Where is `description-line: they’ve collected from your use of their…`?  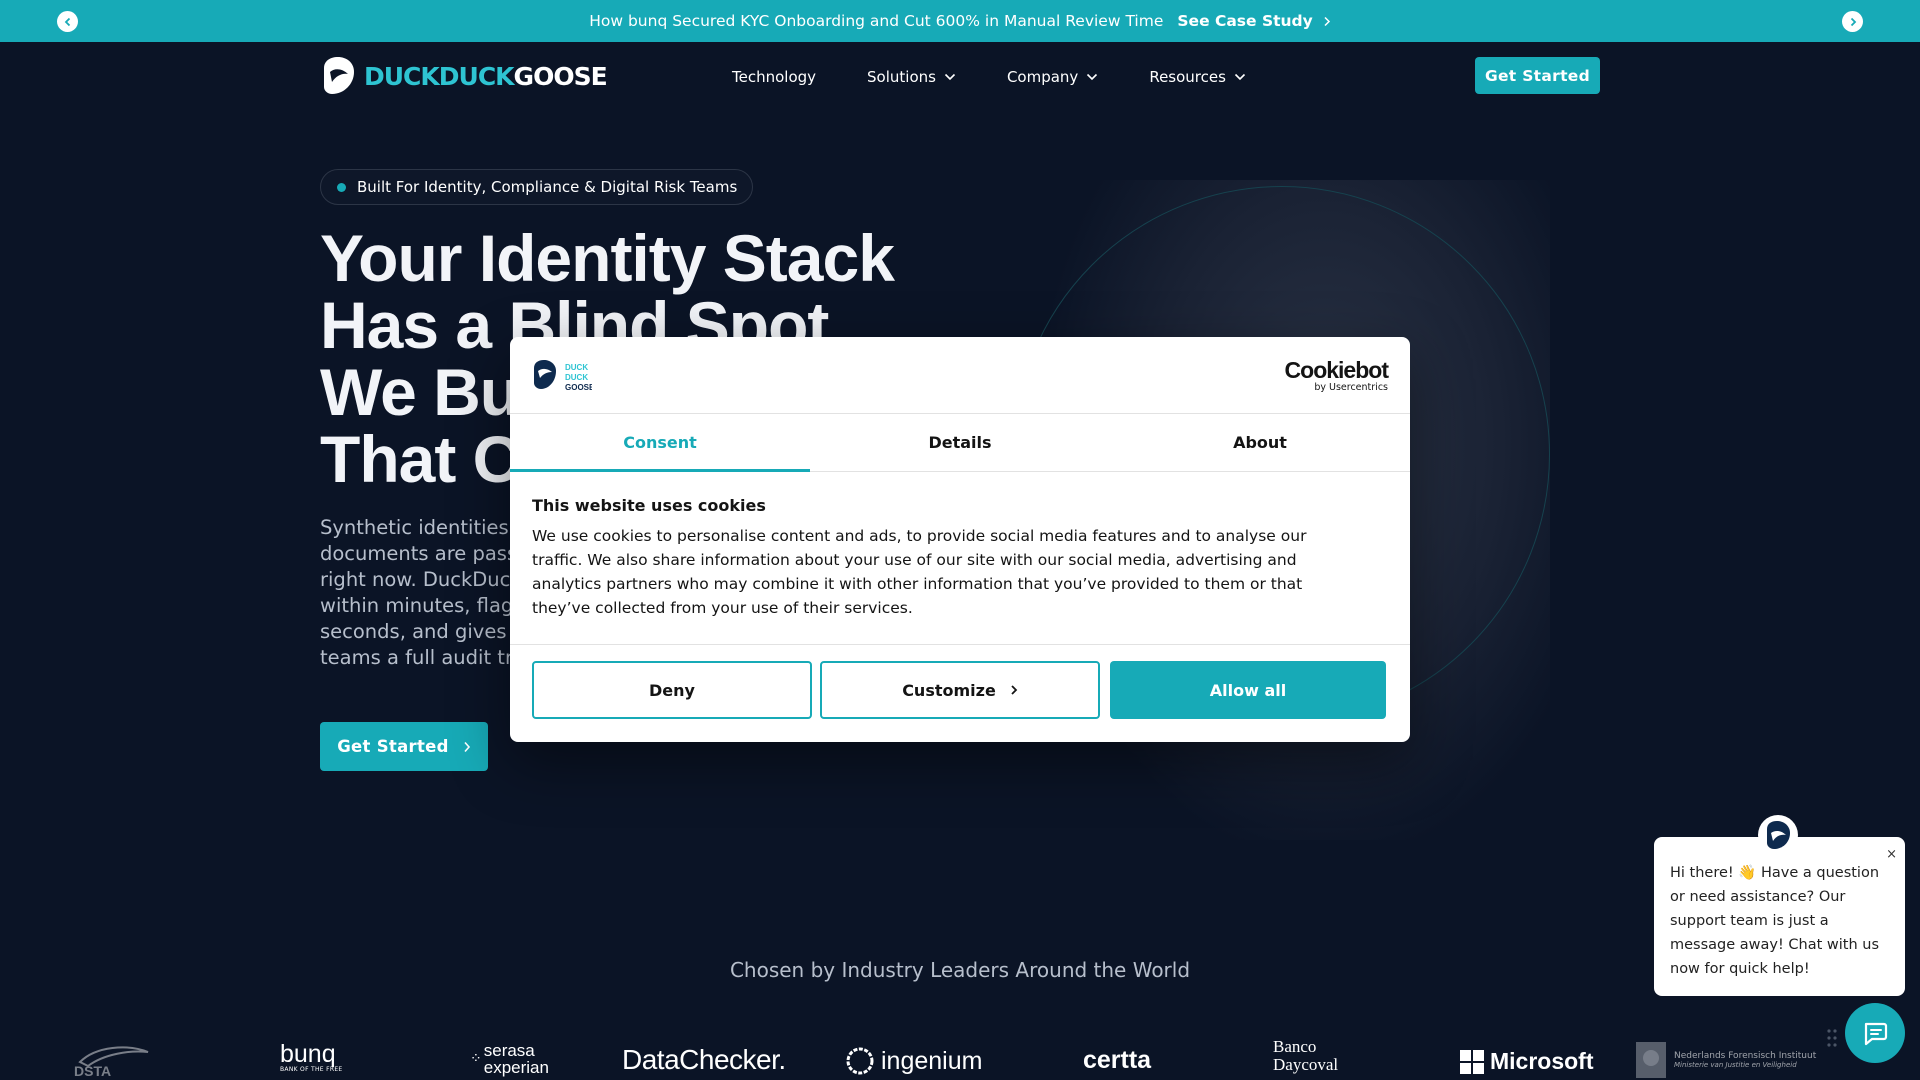
description-line: they’ve collected from your use of their… is located at coordinates (722, 608).